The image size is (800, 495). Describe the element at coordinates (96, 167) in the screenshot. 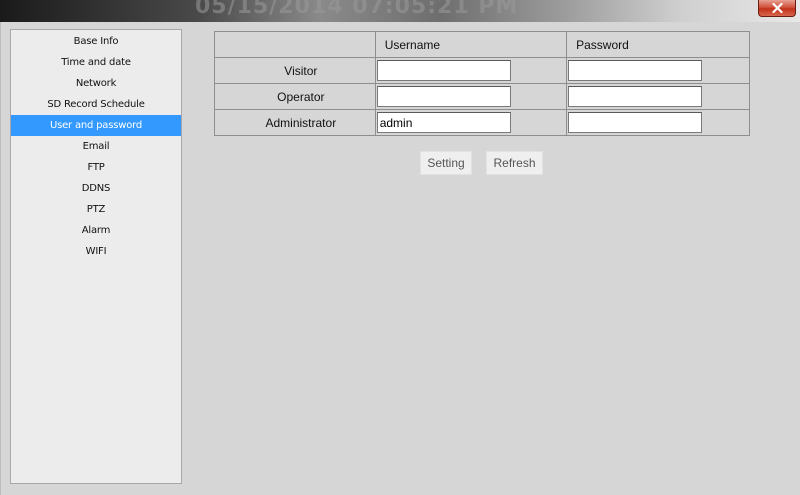

I see `sidebar-item-ftp: FTP` at that location.